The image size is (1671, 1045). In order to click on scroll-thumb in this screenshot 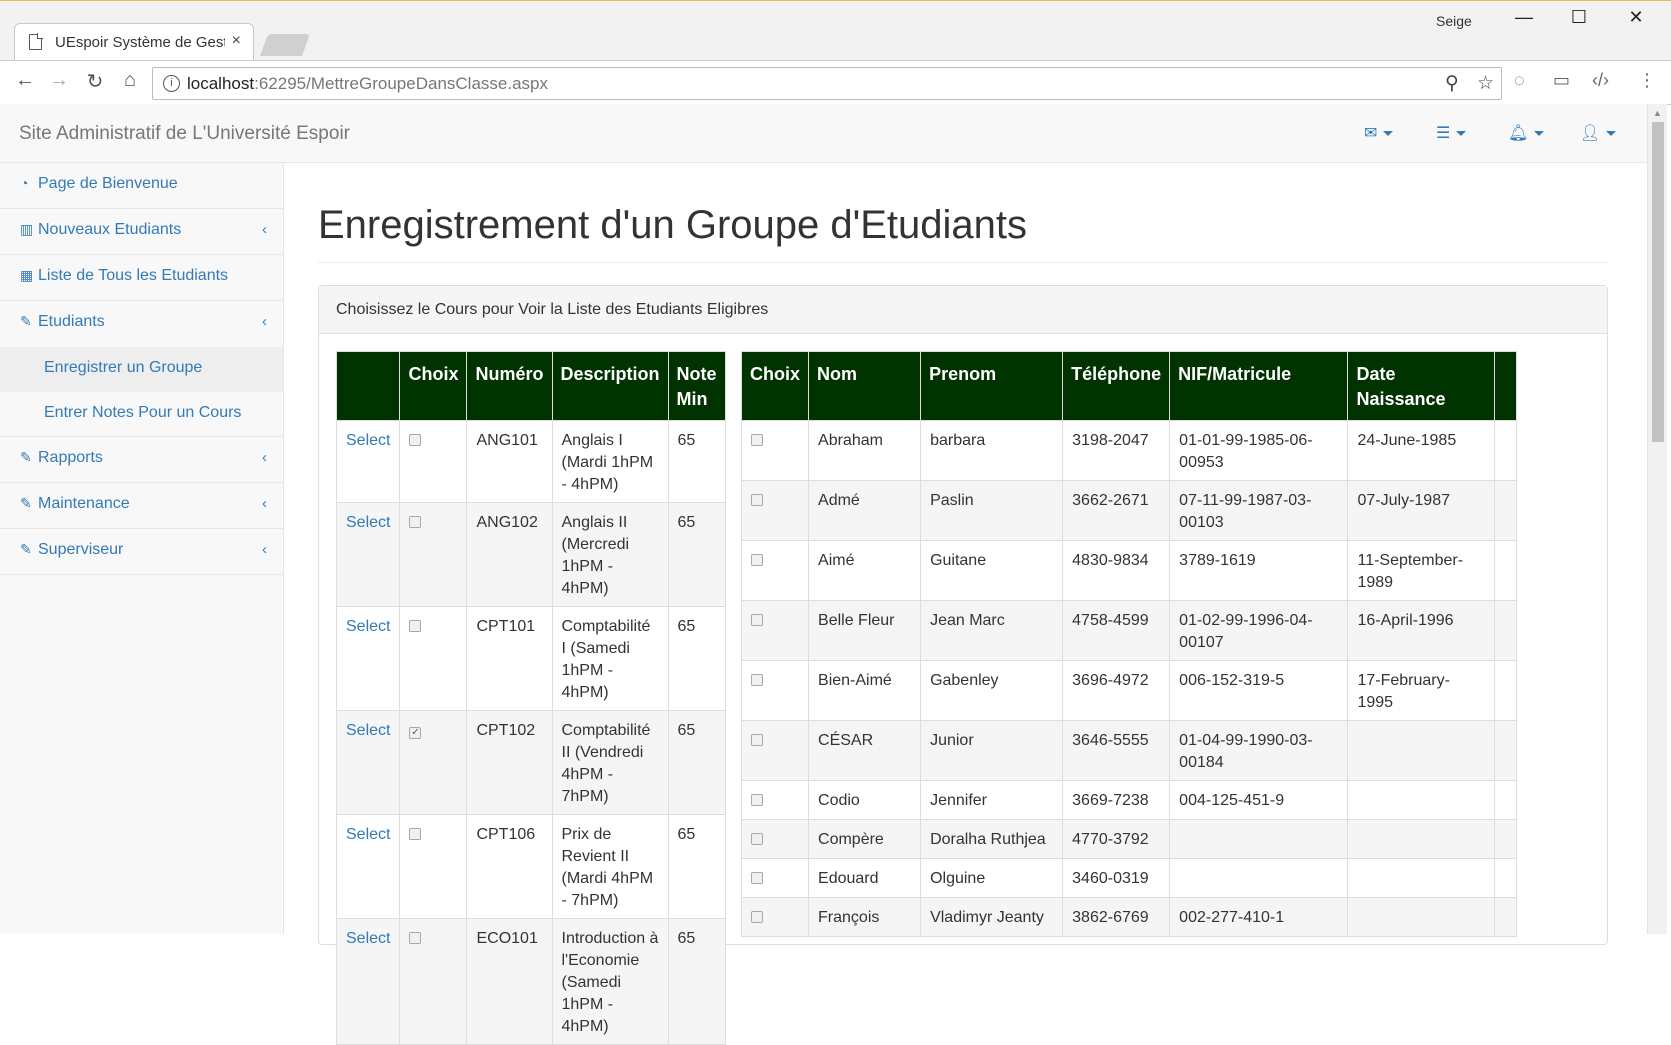, I will do `click(1658, 282)`.